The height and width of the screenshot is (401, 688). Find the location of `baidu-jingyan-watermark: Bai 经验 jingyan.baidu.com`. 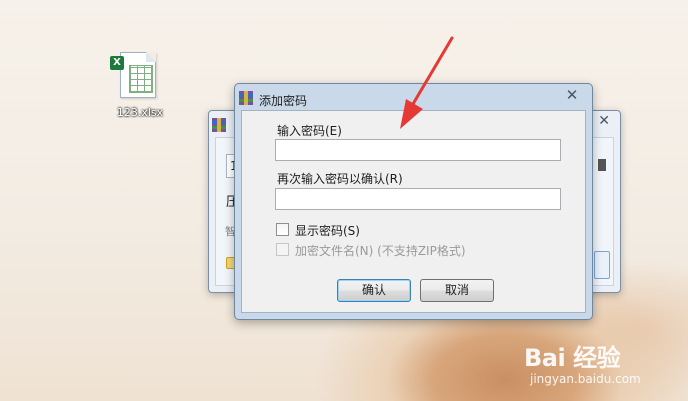

baidu-jingyan-watermark: Bai 经验 jingyan.baidu.com is located at coordinates (604, 368).